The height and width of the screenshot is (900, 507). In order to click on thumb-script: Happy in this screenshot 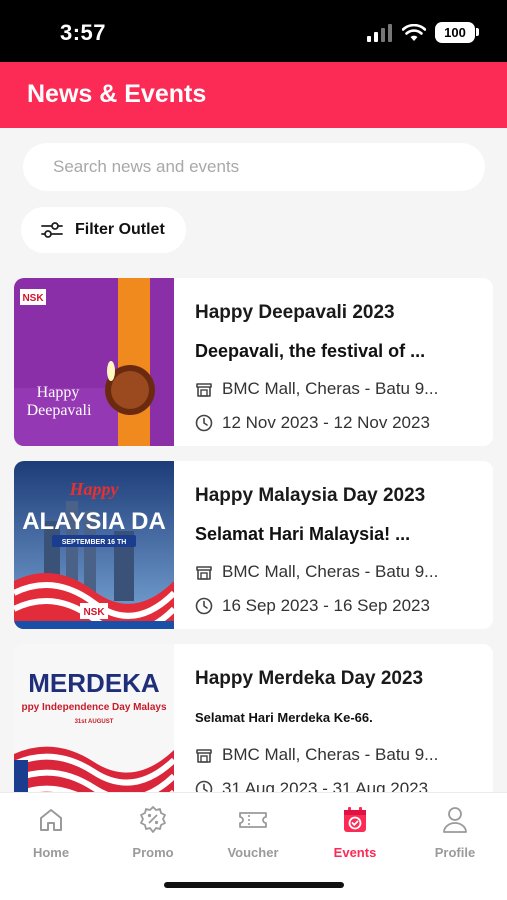, I will do `click(94, 489)`.